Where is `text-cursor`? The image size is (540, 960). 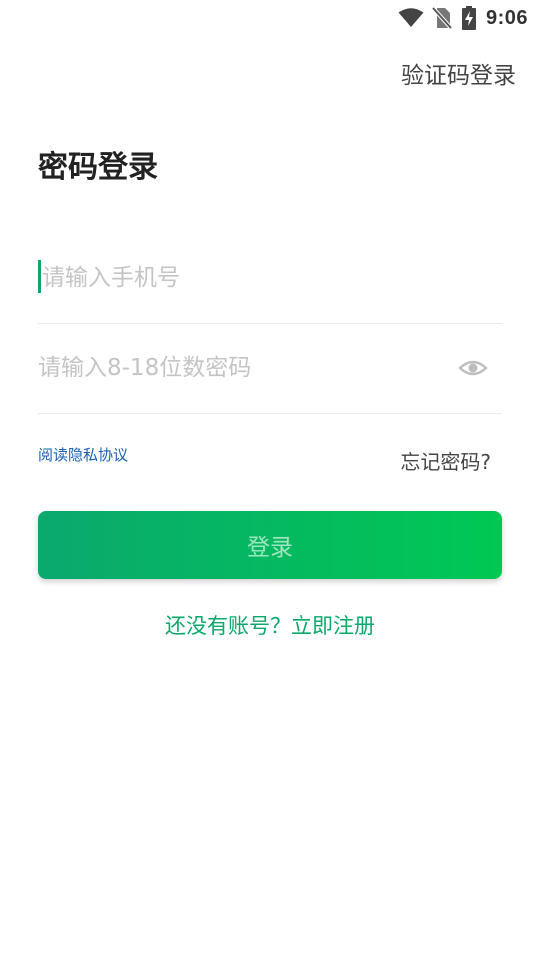
text-cursor is located at coordinates (39, 276).